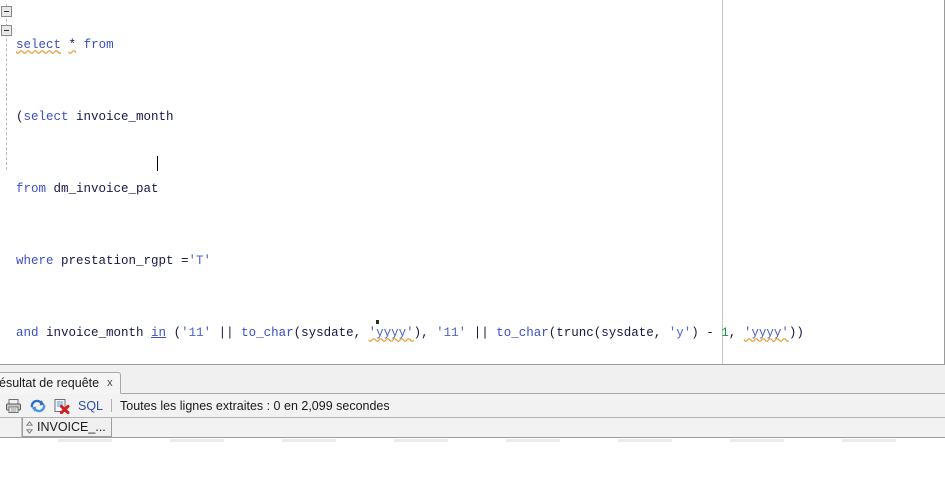  Describe the element at coordinates (11, 427) in the screenshot. I see `grid-corner-cell` at that location.